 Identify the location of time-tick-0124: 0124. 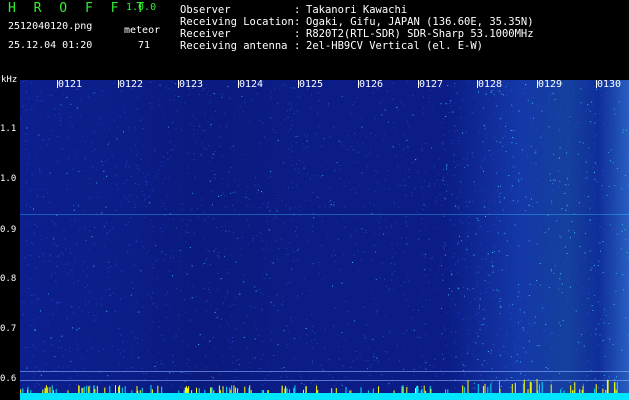
(251, 84).